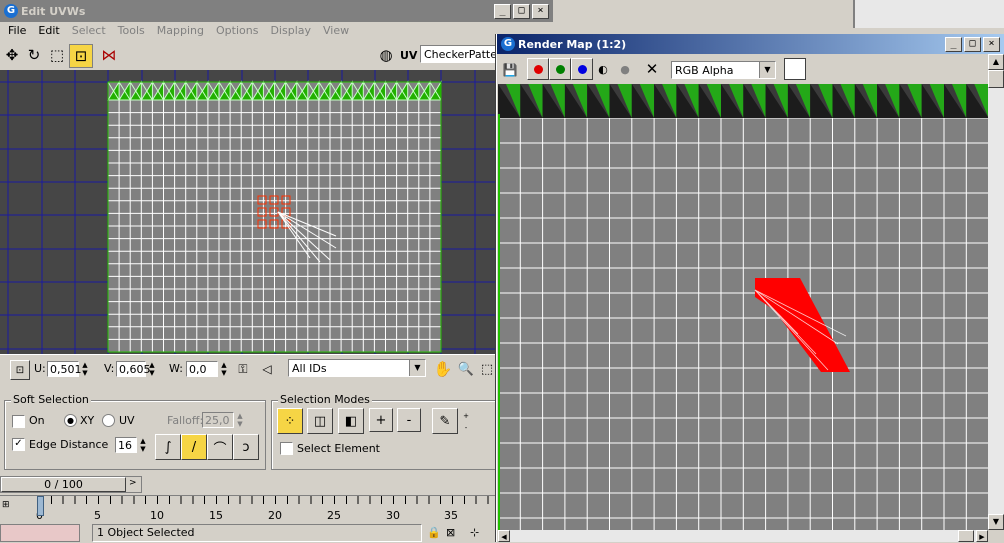 The image size is (1004, 543). Describe the element at coordinates (108, 420) in the screenshot. I see `uv-radio` at that location.